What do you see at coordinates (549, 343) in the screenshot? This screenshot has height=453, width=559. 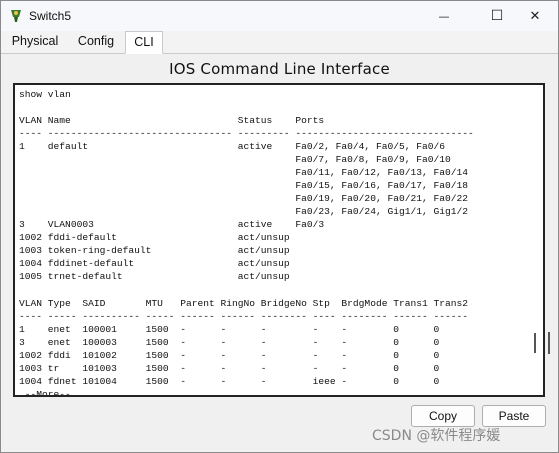 I see `outer-scrollbar-thumb` at bounding box center [549, 343].